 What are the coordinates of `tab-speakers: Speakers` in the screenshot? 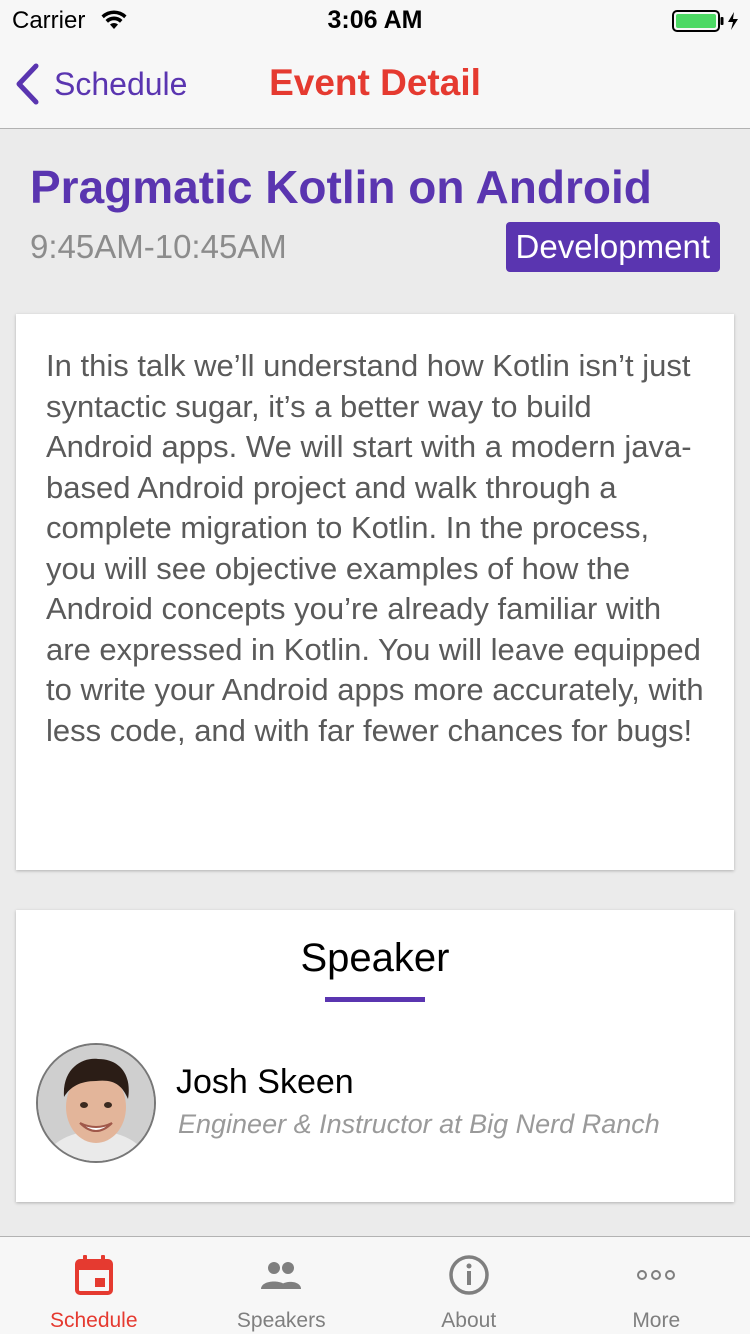 It's located at (282, 1285).